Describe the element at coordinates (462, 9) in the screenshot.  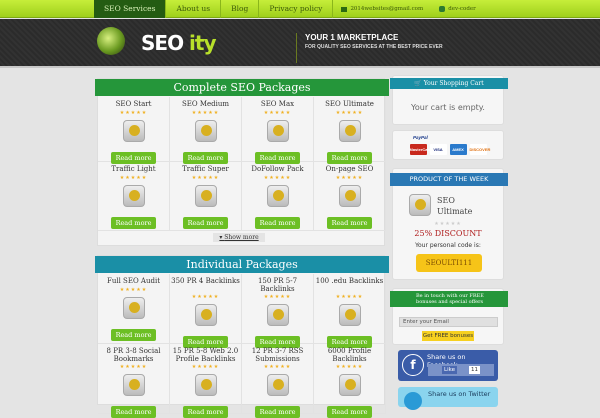
I see `skype-text: dev-coder` at that location.